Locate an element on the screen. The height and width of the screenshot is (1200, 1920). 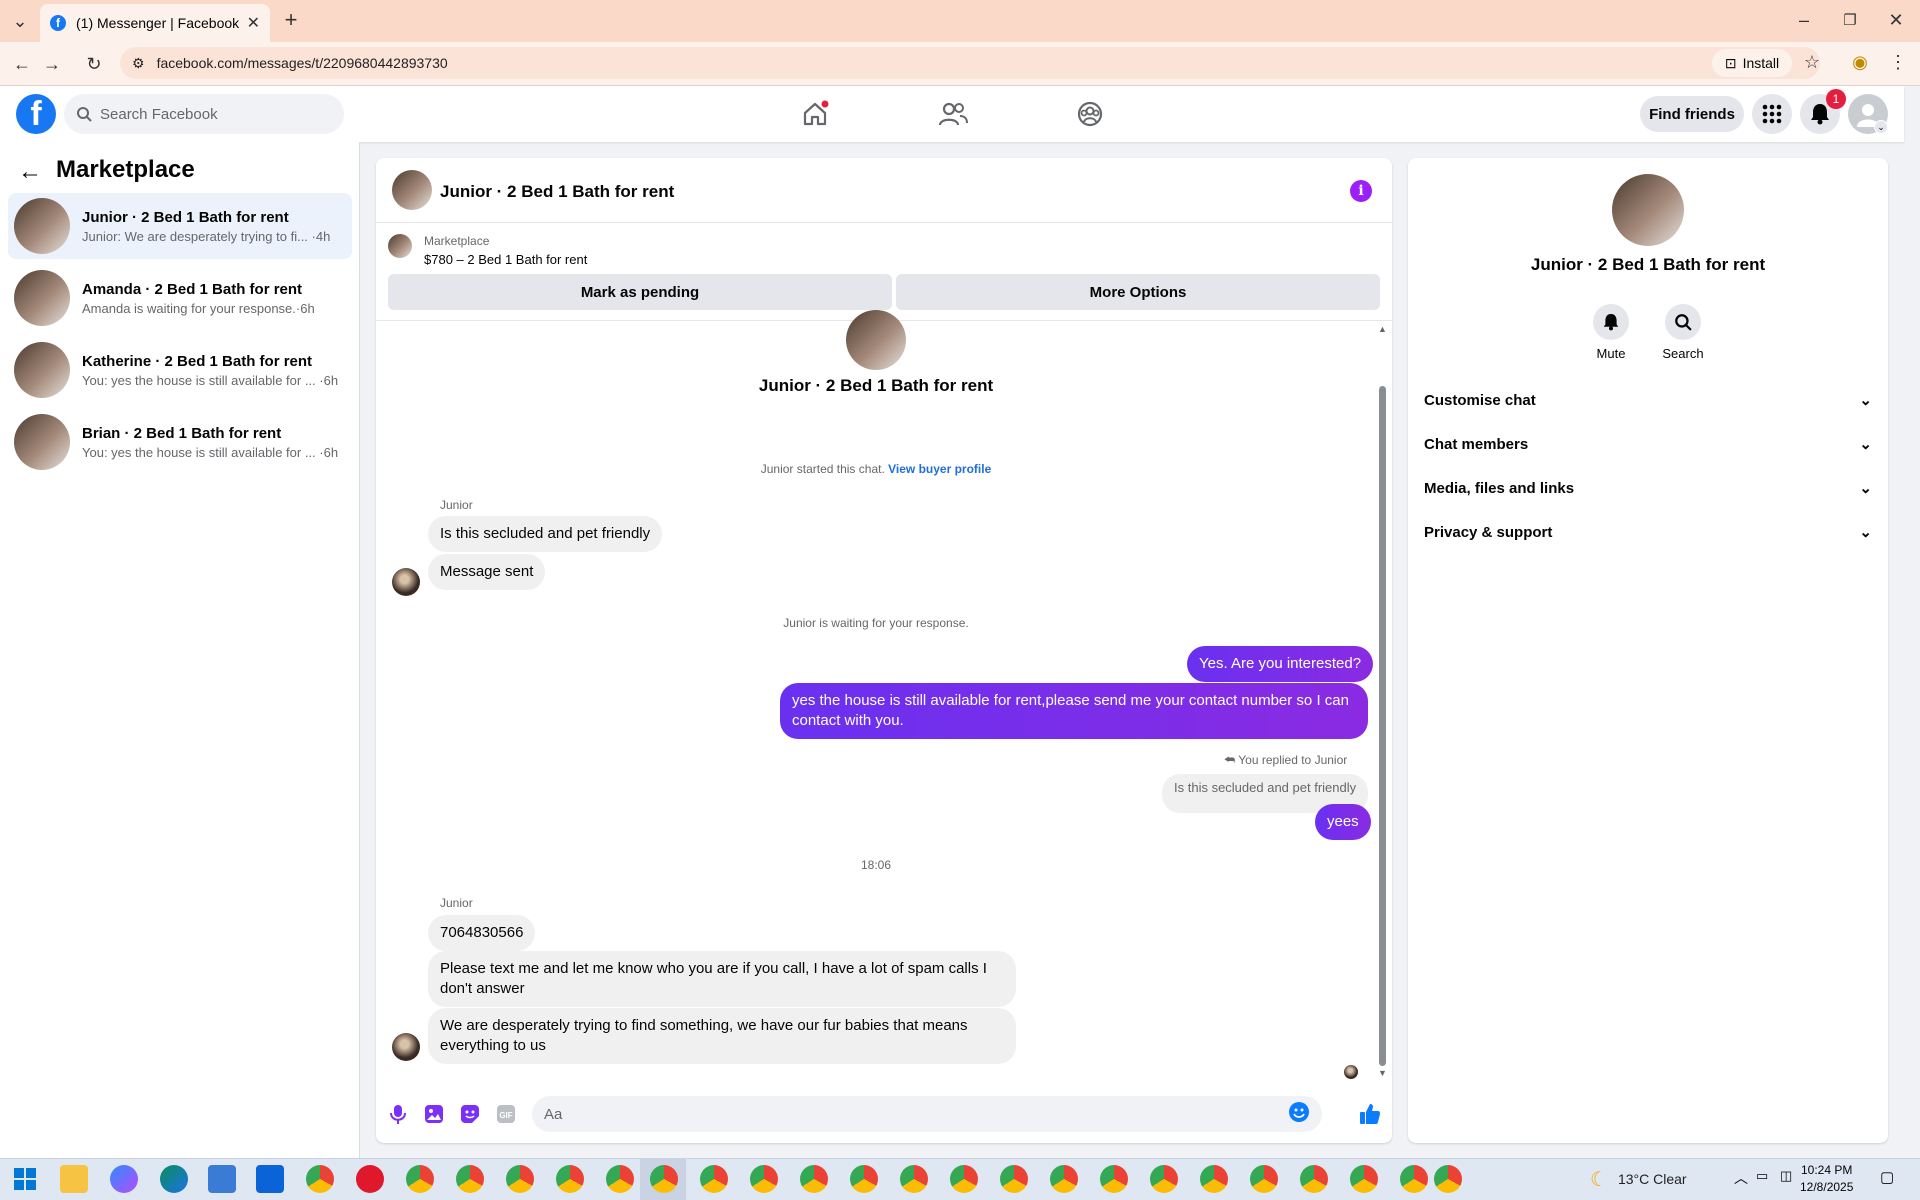
browser-tab: f (1) Messenger | Facebook ✕ is located at coordinates (155, 23).